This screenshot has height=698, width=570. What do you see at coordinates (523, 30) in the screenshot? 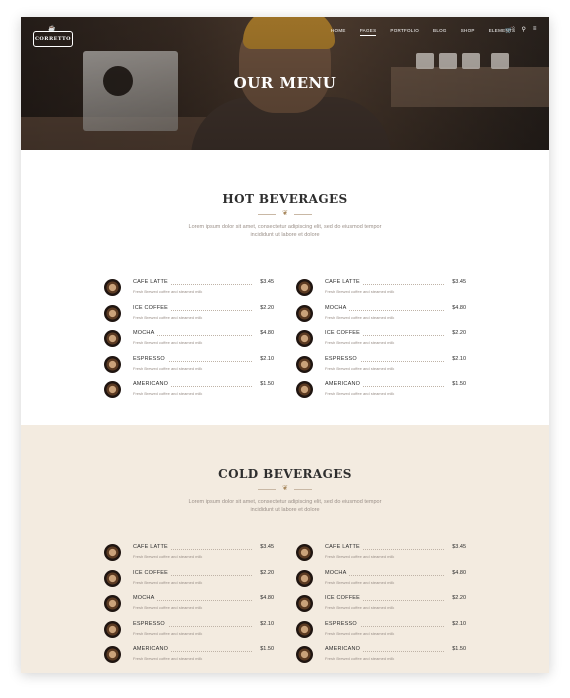
I see `search-icon: ⚲` at bounding box center [523, 30].